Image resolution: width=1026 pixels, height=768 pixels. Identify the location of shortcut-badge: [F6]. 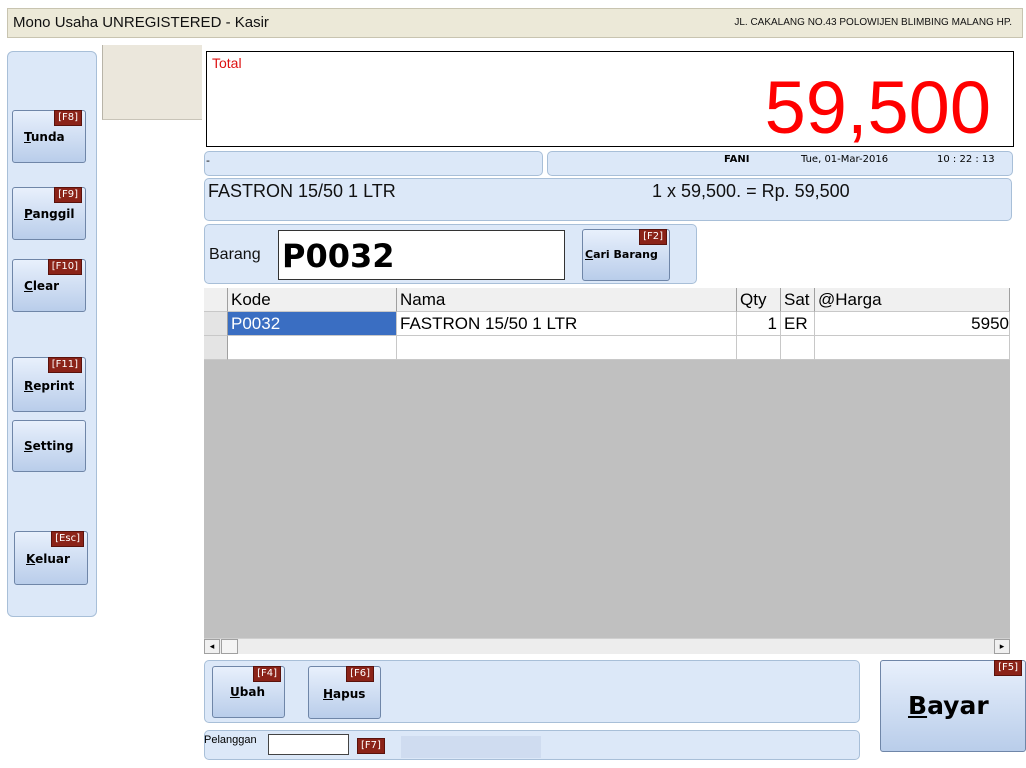
(360, 674).